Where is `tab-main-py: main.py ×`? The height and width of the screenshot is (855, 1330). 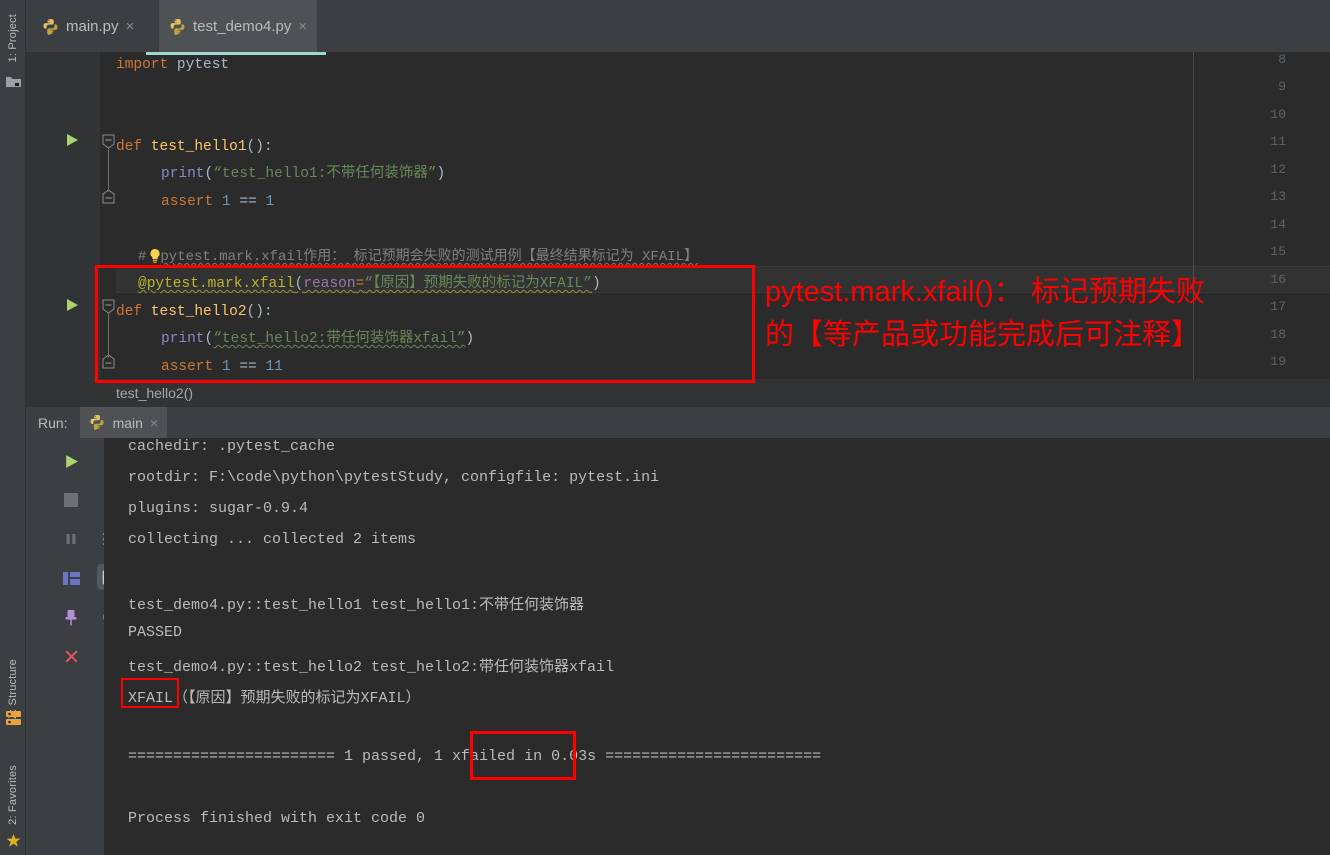
tab-main-py: main.py × is located at coordinates (88, 26).